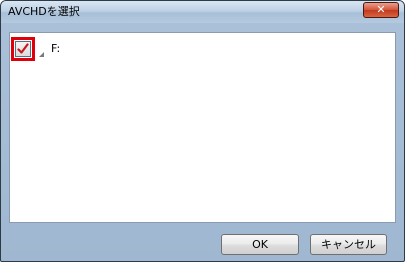 The height and width of the screenshot is (262, 405). Describe the element at coordinates (44, 11) in the screenshot. I see `dialog-title: AVCHDを選択` at that location.